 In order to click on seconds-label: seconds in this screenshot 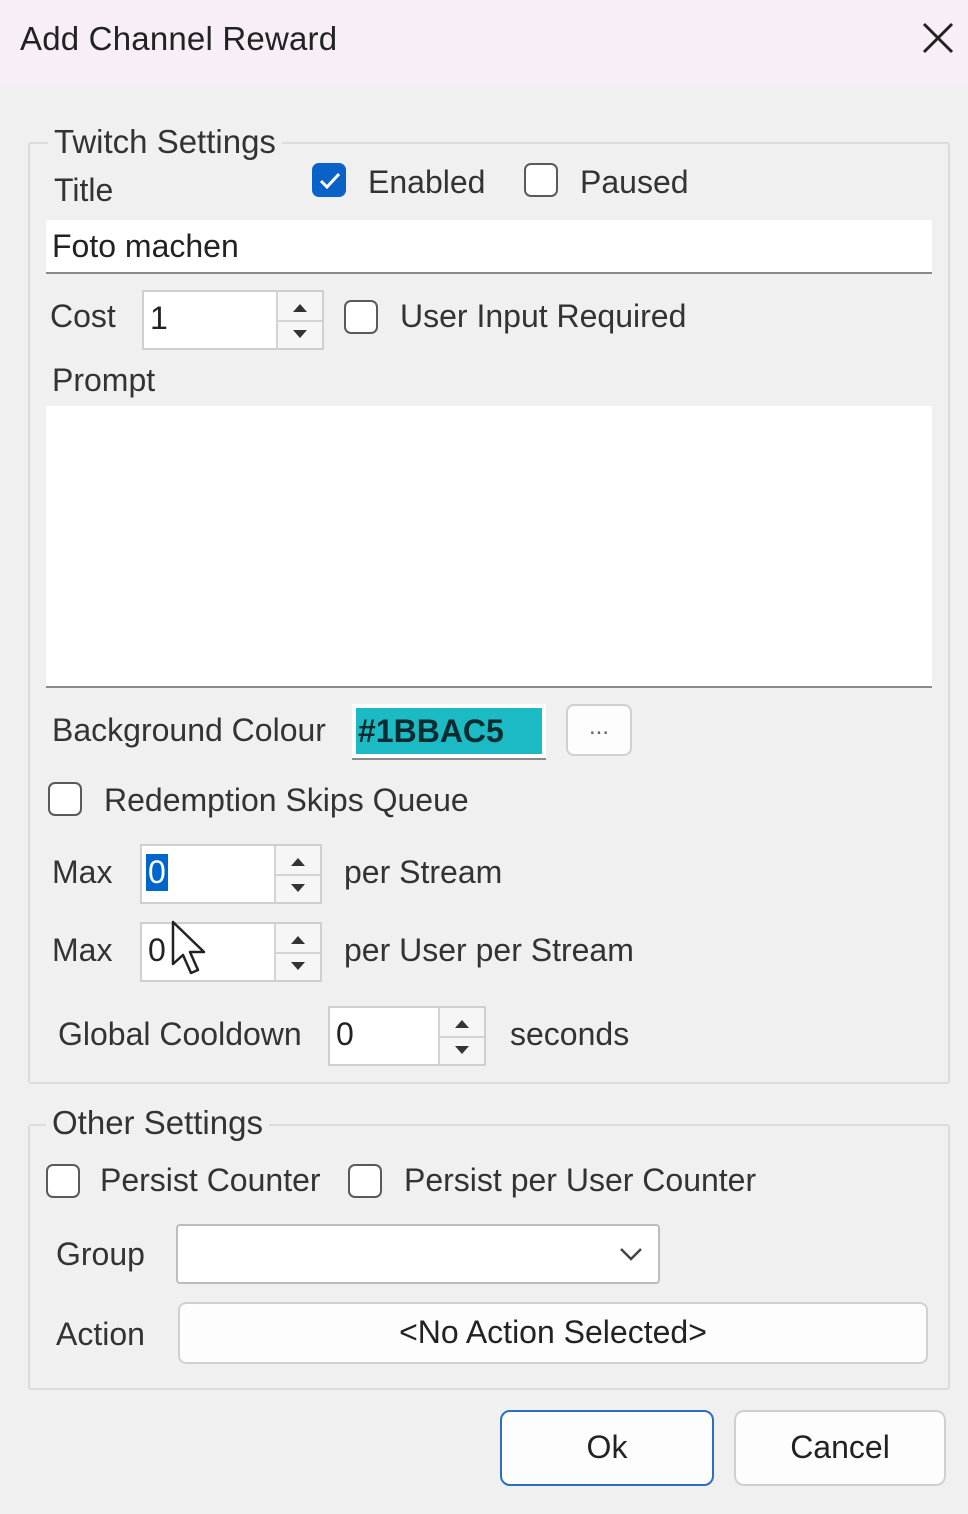, I will do `click(570, 1034)`.